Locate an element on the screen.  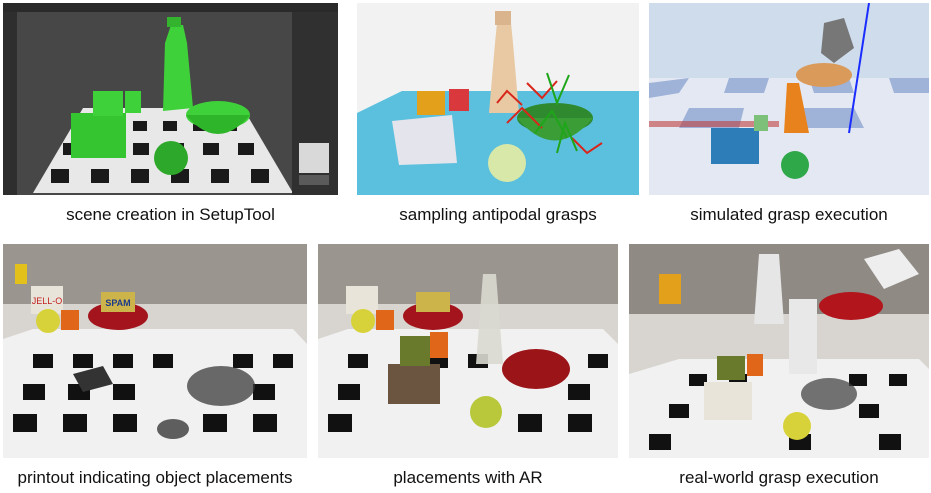
caption-real-world-execution: real-world grasp execution is located at coordinates (779, 477).